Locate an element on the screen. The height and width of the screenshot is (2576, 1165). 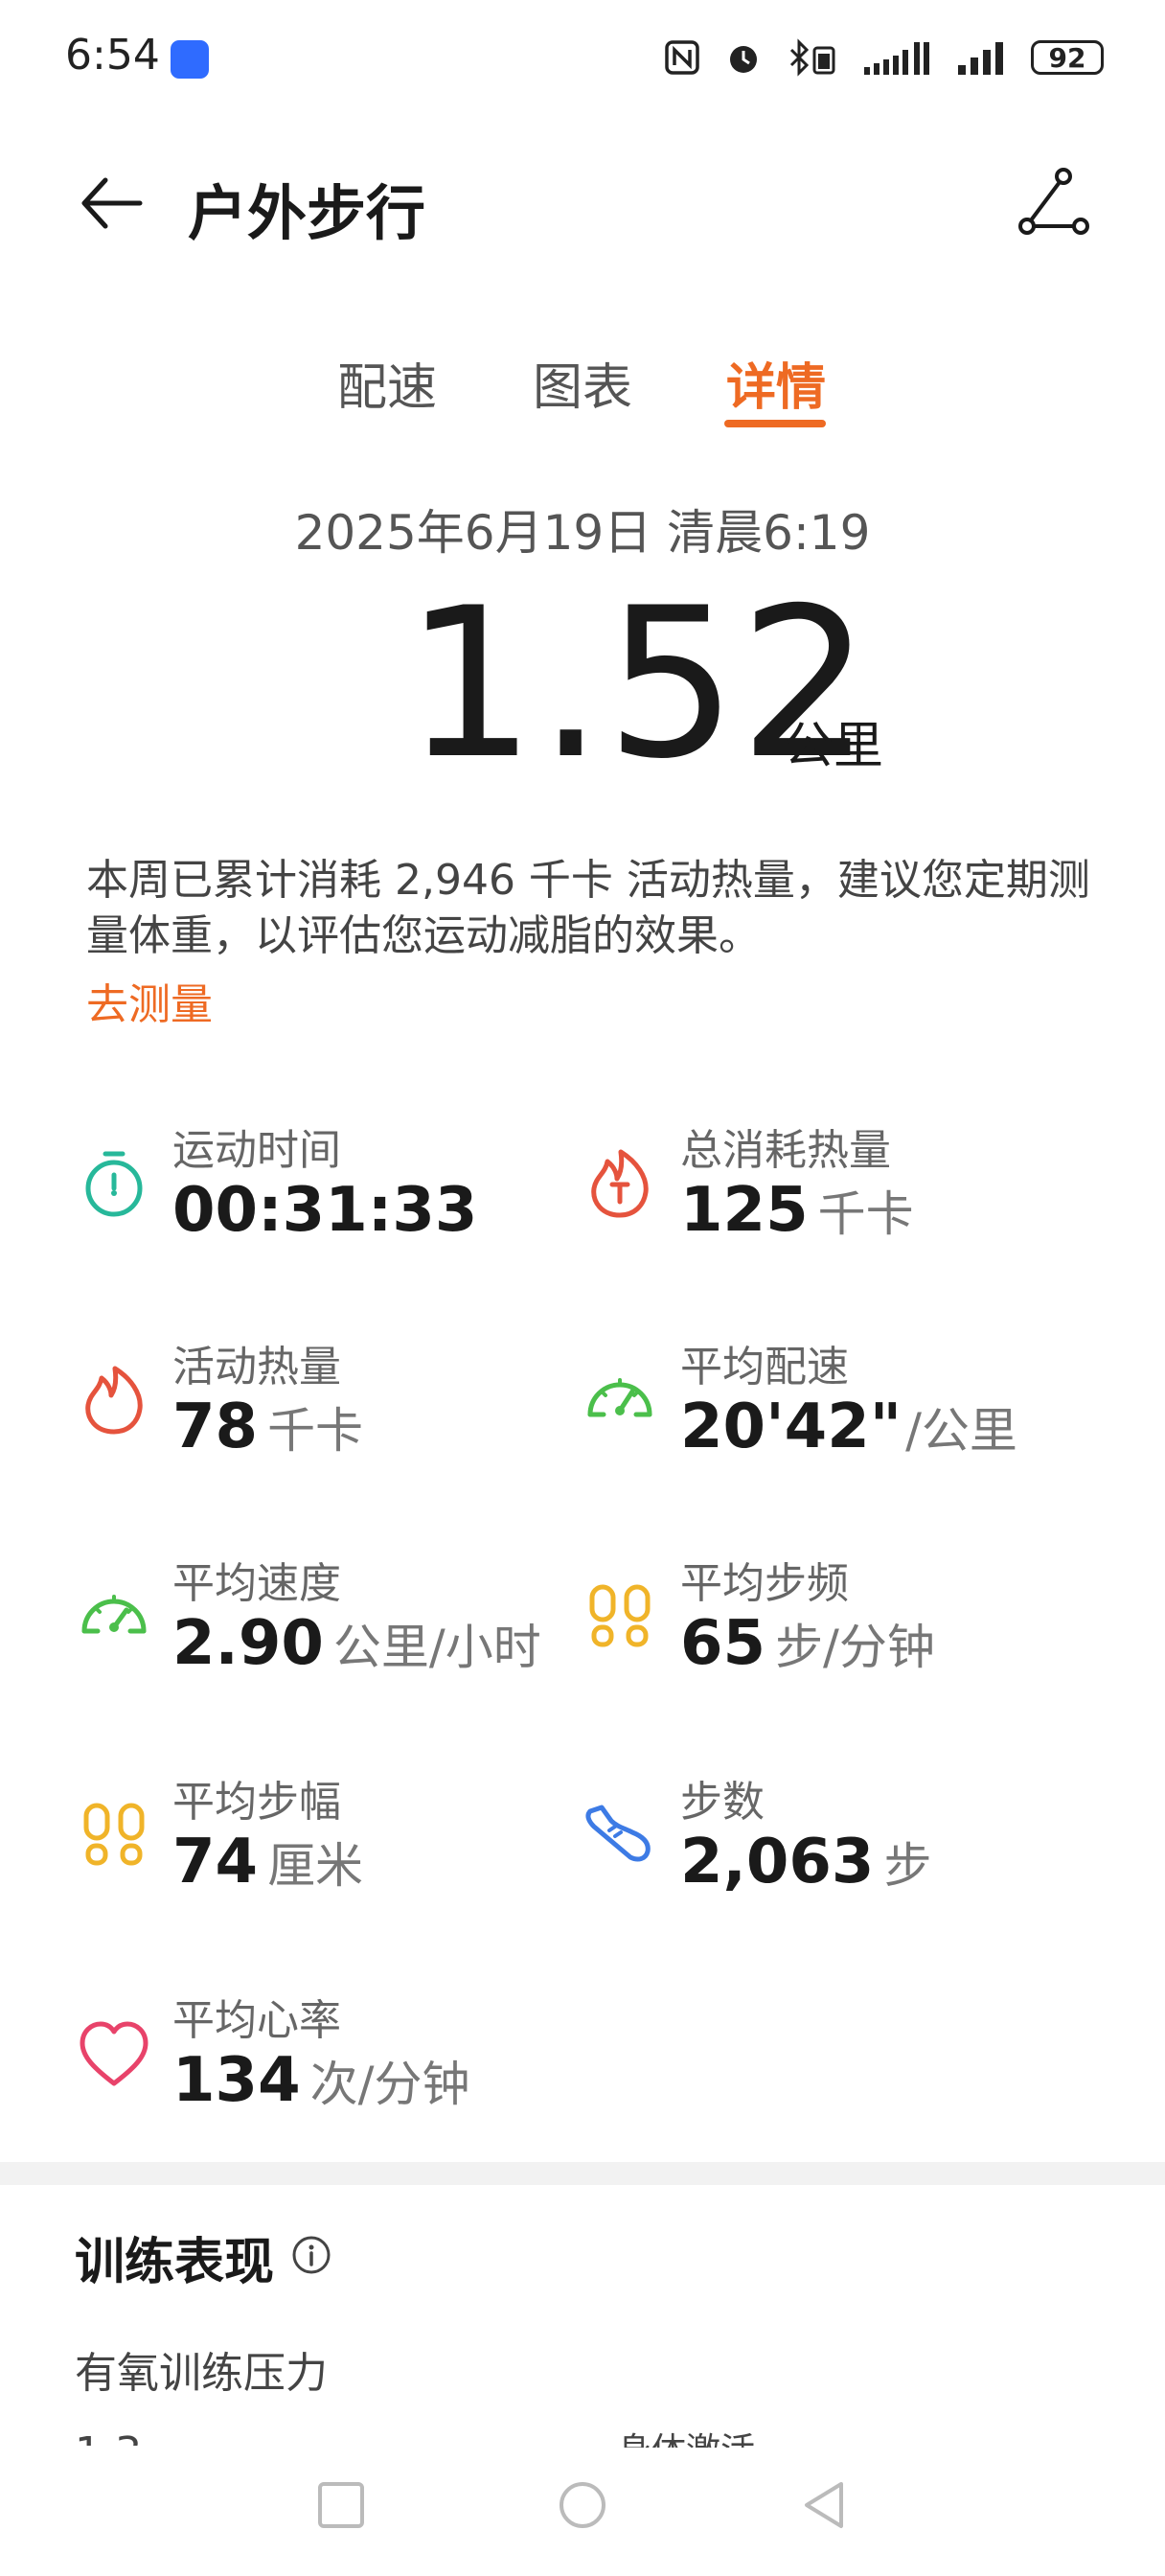
metric-label-steps: 步数 is located at coordinates (723, 1802).